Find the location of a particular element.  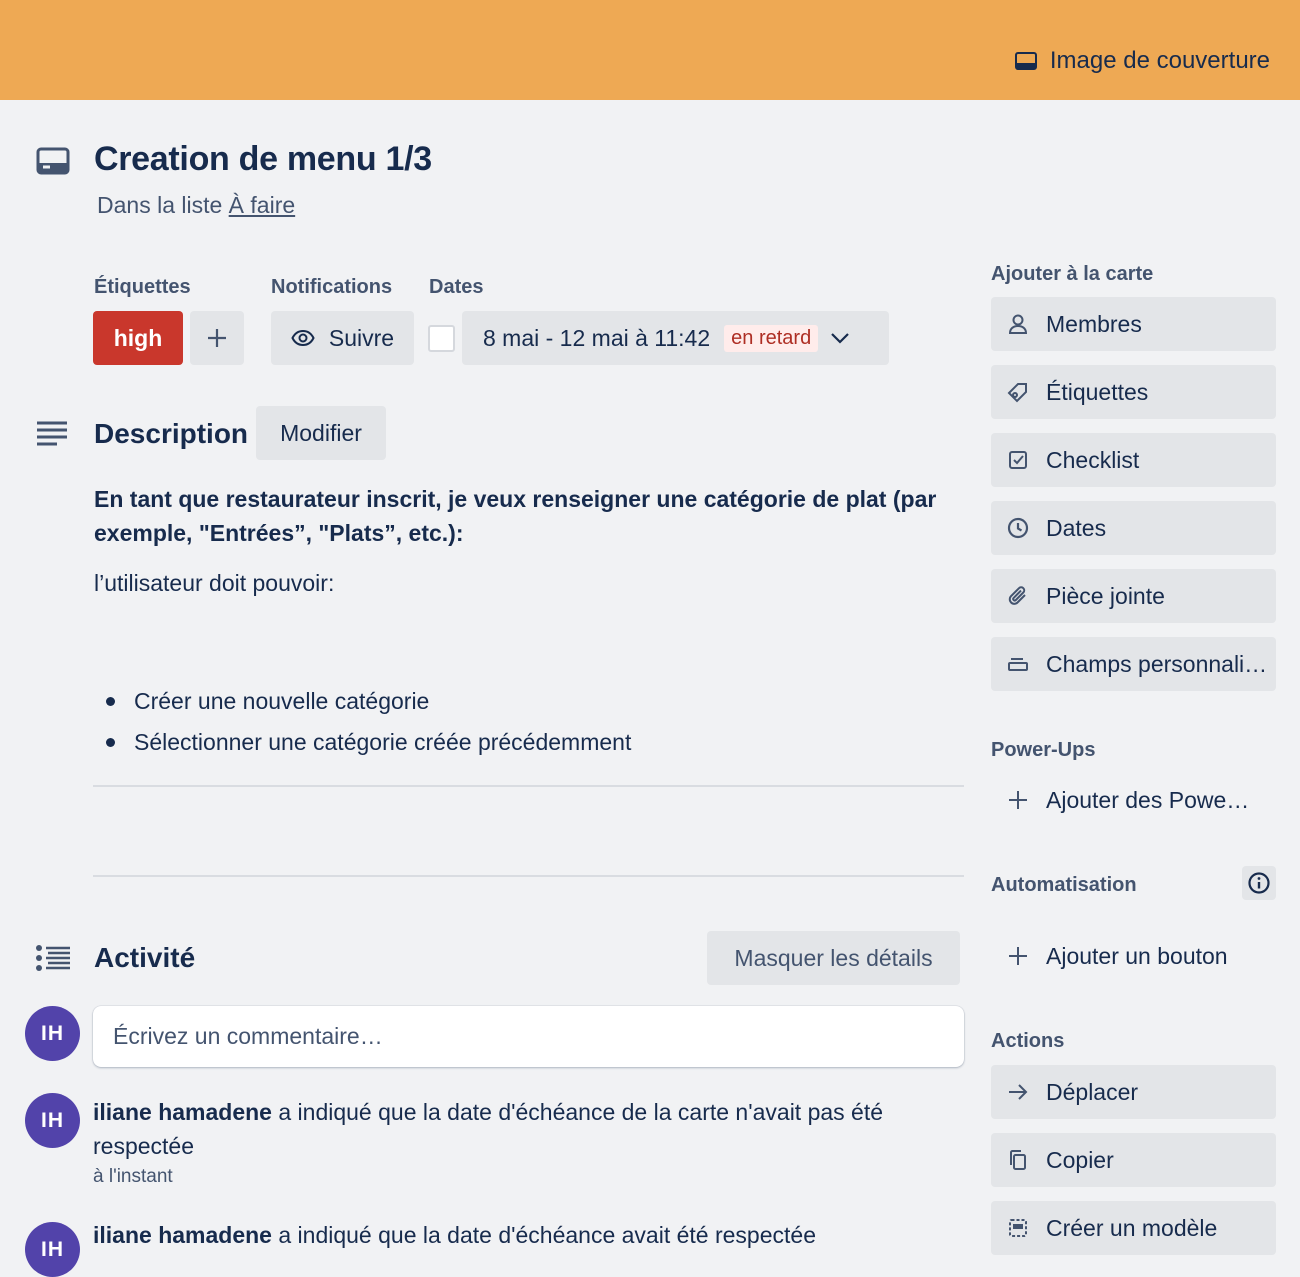

checklist-icon is located at coordinates (1018, 460).